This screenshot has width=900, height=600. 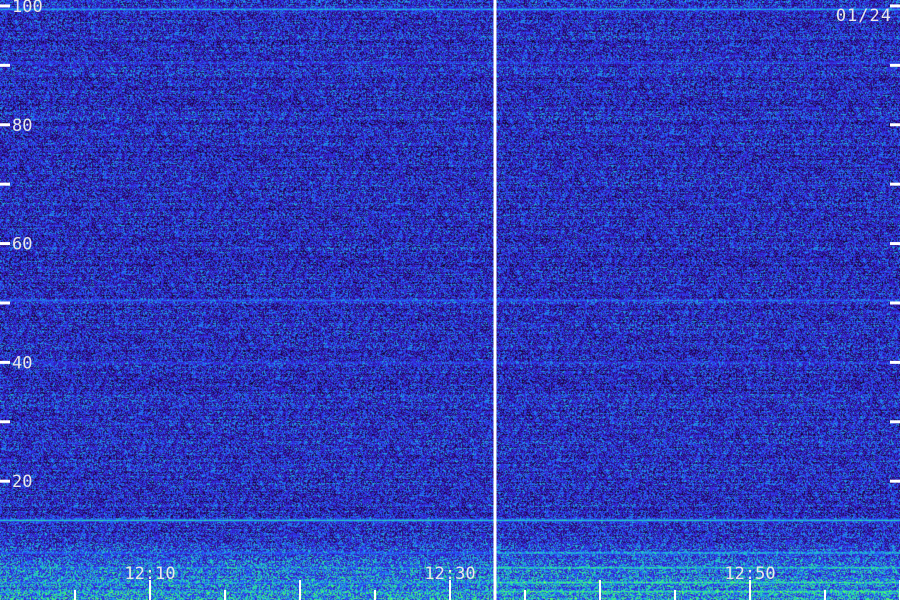 What do you see at coordinates (27, 8) in the screenshot?
I see `y-tick-label: 100` at bounding box center [27, 8].